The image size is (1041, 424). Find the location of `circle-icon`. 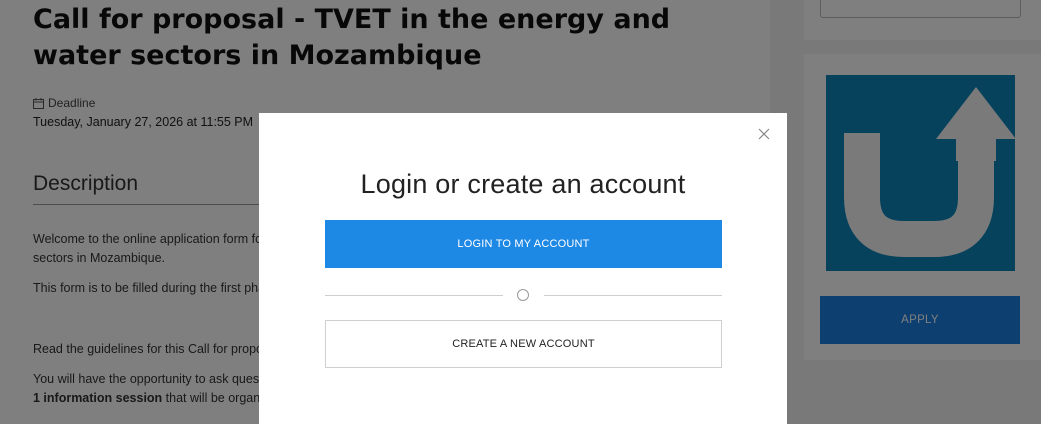

circle-icon is located at coordinates (523, 295).